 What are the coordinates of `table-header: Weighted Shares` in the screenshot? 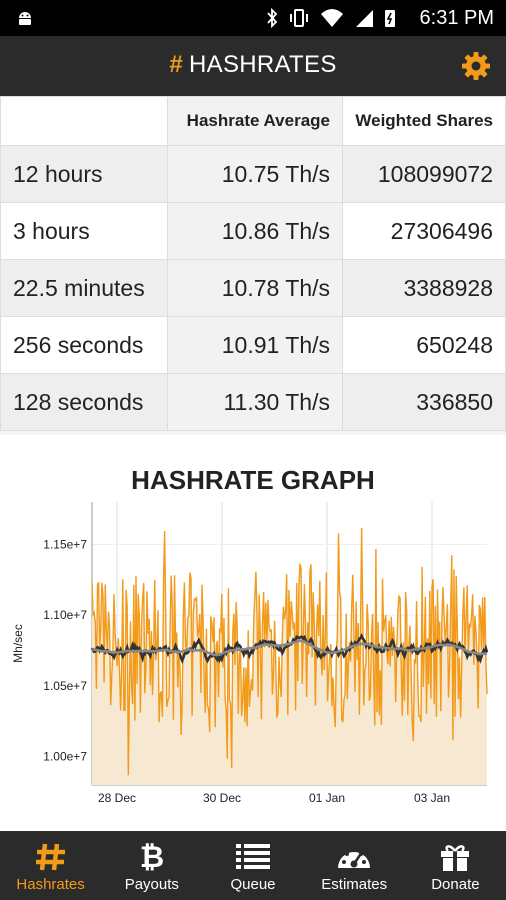 It's located at (424, 121).